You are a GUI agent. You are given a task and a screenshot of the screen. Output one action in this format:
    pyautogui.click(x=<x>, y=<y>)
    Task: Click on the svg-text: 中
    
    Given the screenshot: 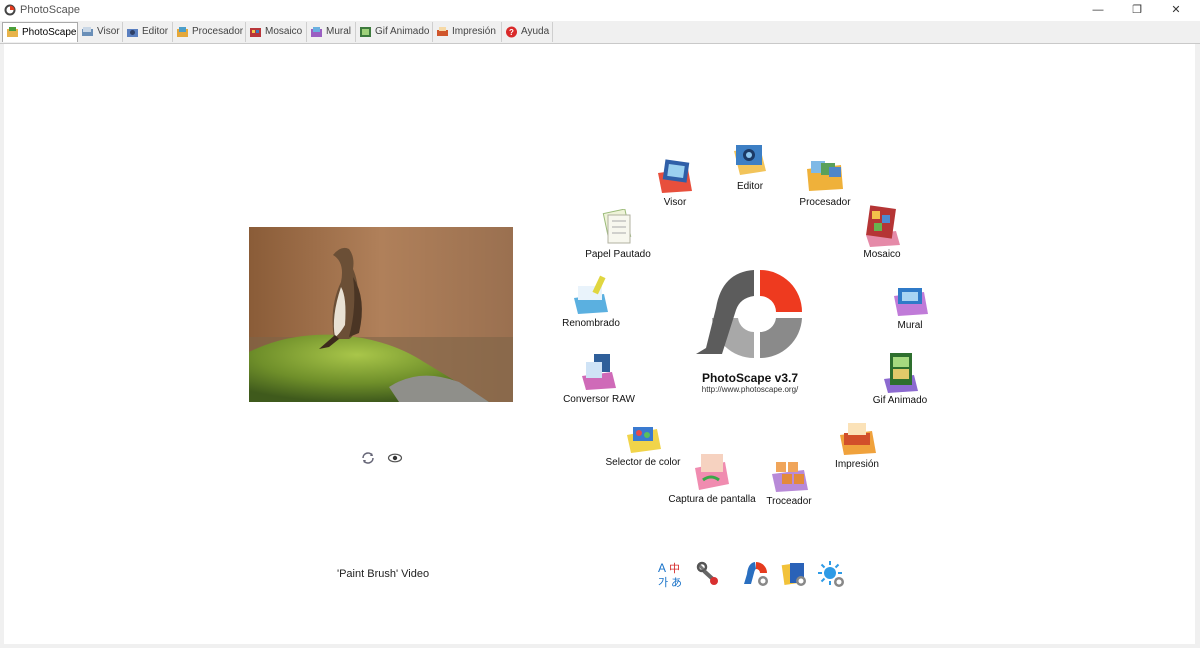 What is the action you would take?
    pyautogui.click(x=674, y=568)
    